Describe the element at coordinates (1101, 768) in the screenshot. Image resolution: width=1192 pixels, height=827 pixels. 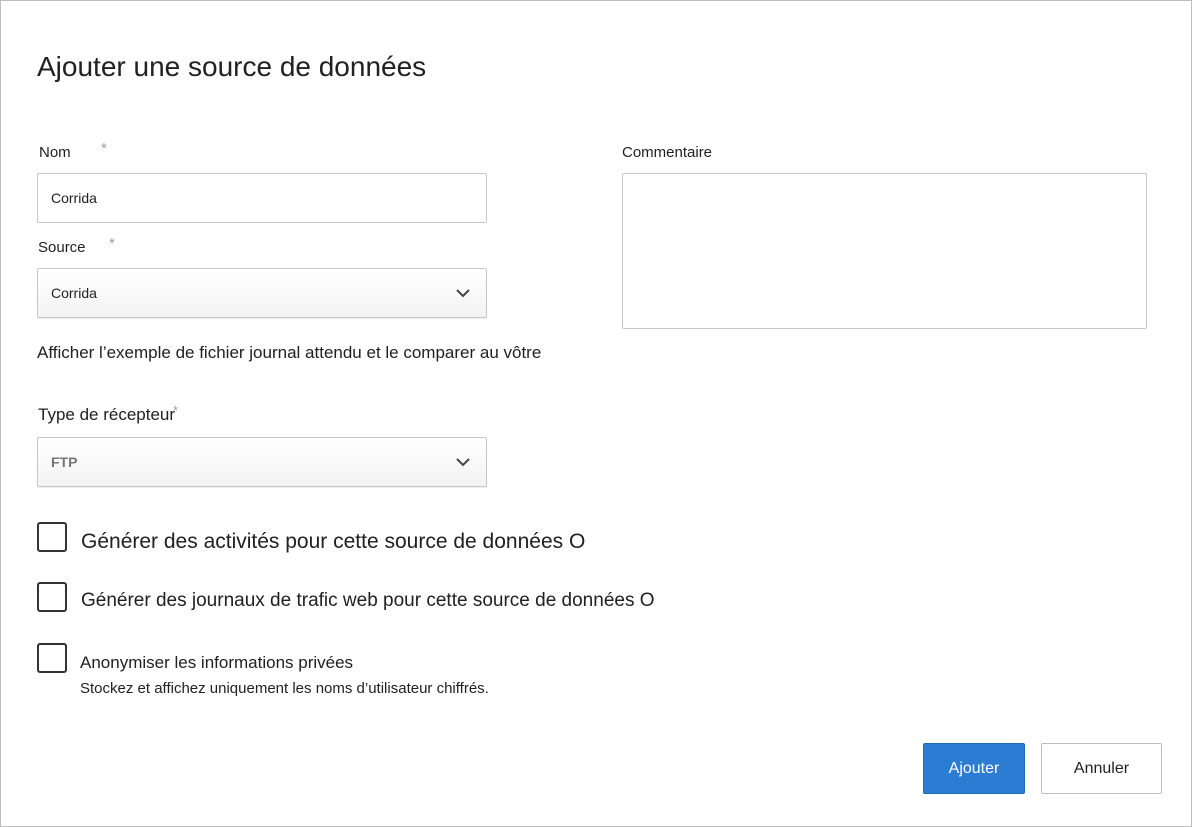
I see `cancel-button: Annuler` at that location.